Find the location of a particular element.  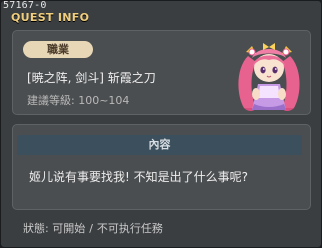

window-title: QUEST INFO is located at coordinates (50, 17).